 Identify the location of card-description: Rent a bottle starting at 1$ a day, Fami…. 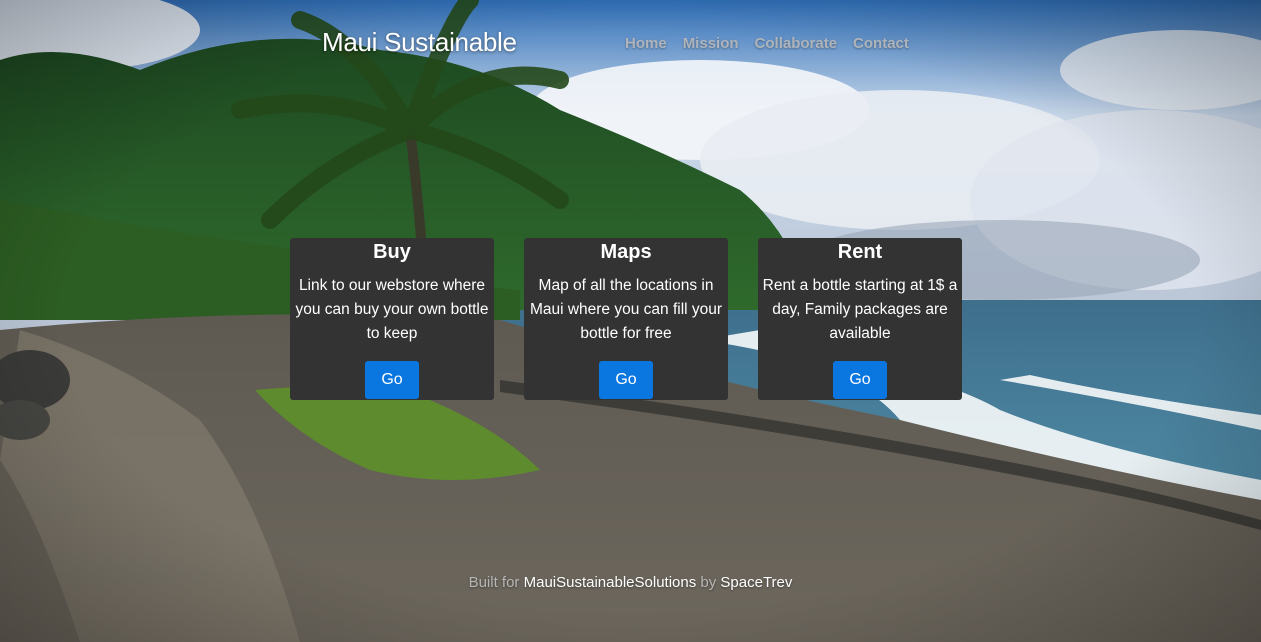
(860, 309).